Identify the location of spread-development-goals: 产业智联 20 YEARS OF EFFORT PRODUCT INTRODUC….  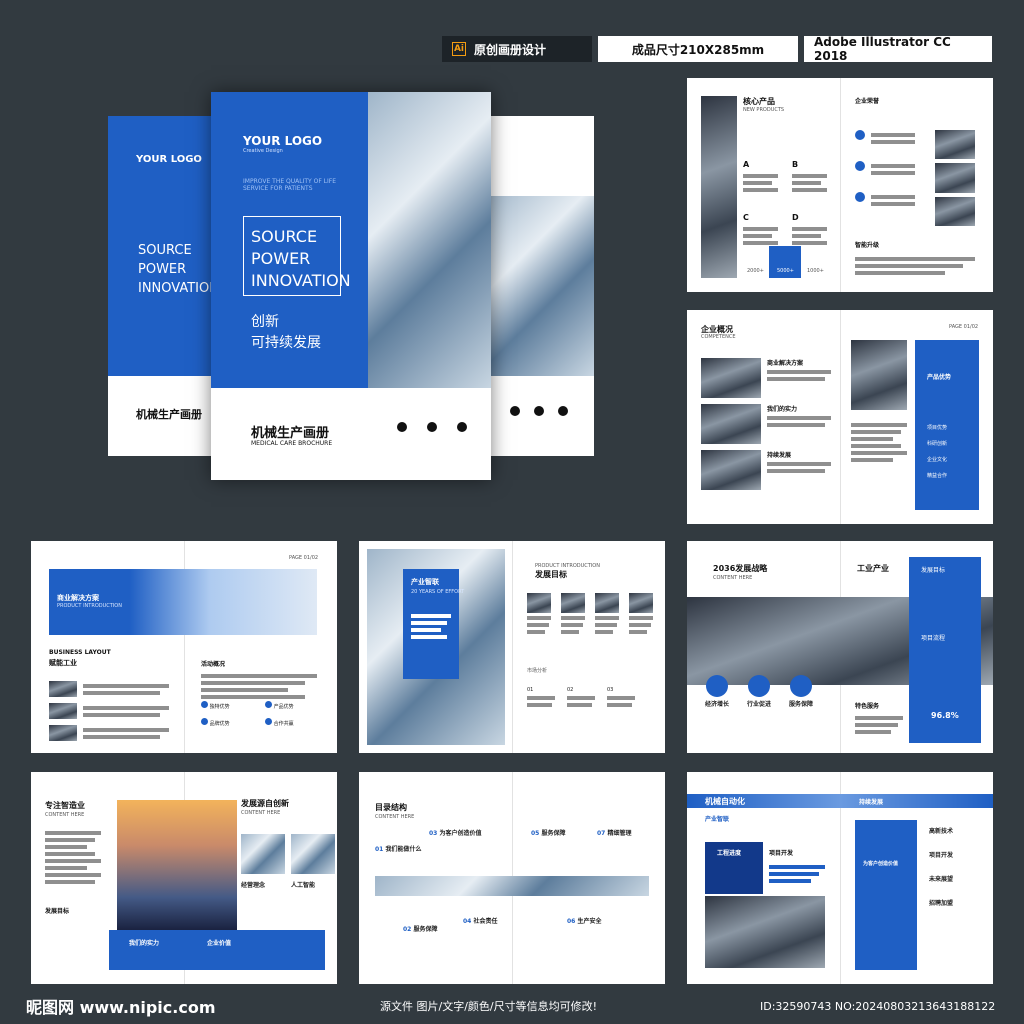
(512, 647).